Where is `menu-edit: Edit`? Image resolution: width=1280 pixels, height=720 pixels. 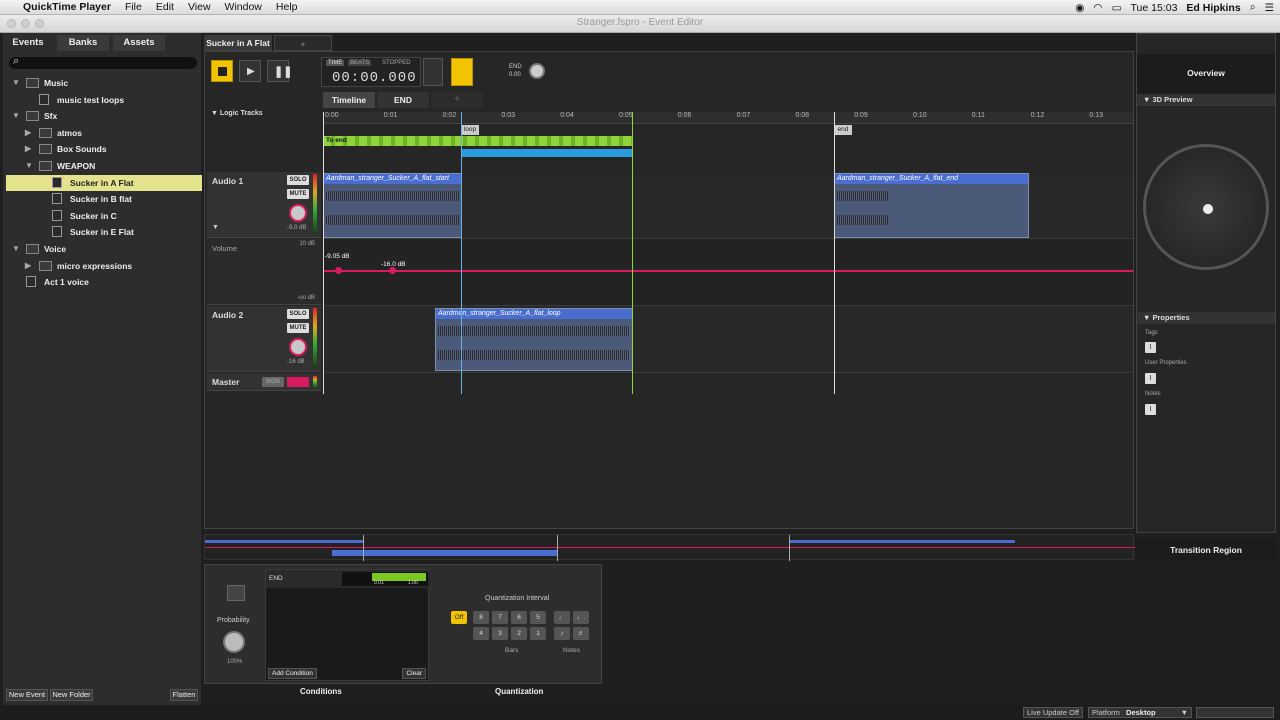 menu-edit: Edit is located at coordinates (165, 7).